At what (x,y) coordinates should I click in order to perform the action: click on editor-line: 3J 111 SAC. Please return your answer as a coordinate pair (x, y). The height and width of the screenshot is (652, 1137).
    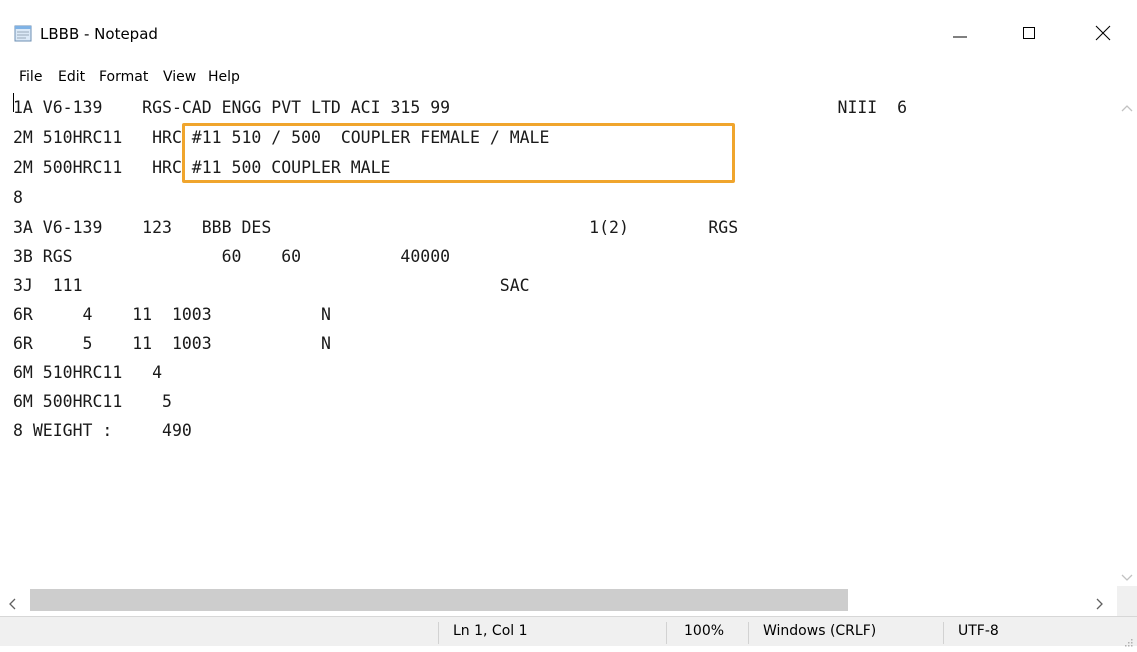
    Looking at the image, I should click on (271, 285).